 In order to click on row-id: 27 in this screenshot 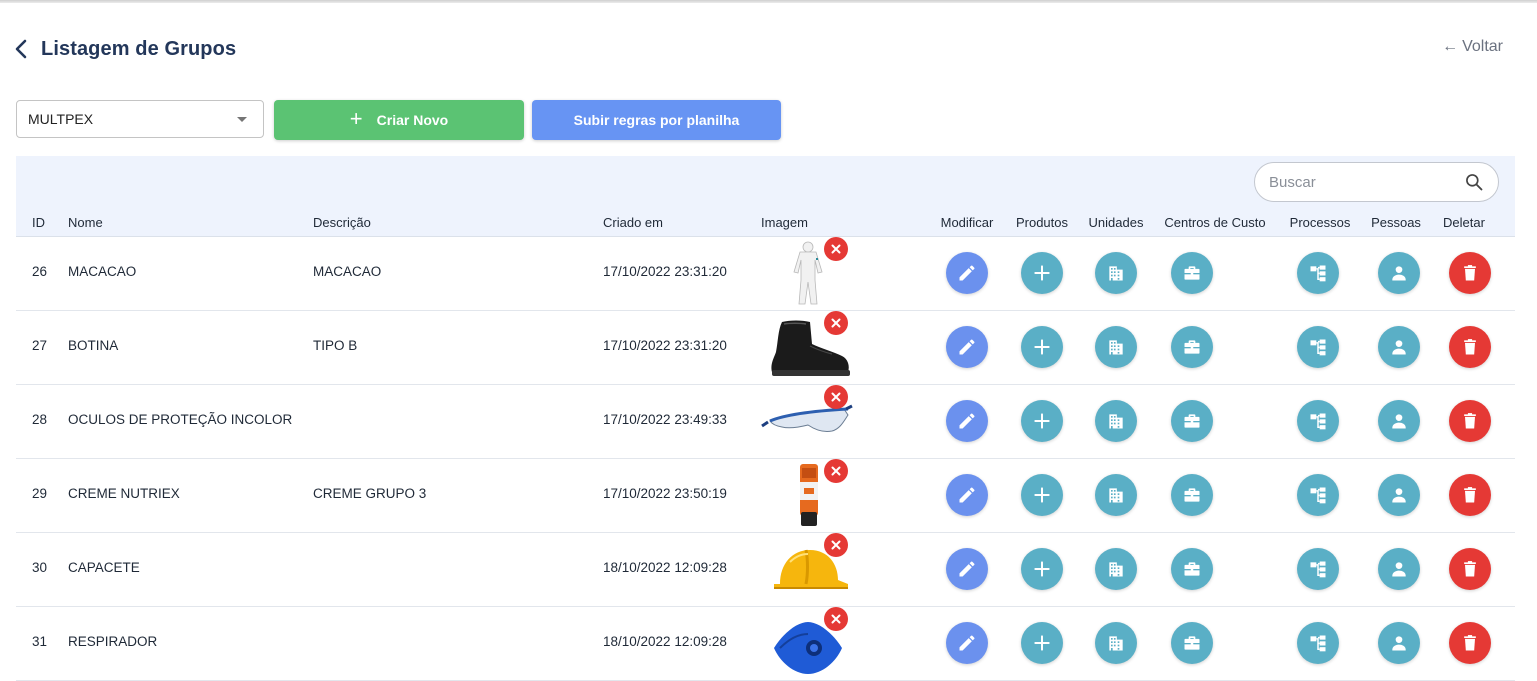, I will do `click(40, 345)`.